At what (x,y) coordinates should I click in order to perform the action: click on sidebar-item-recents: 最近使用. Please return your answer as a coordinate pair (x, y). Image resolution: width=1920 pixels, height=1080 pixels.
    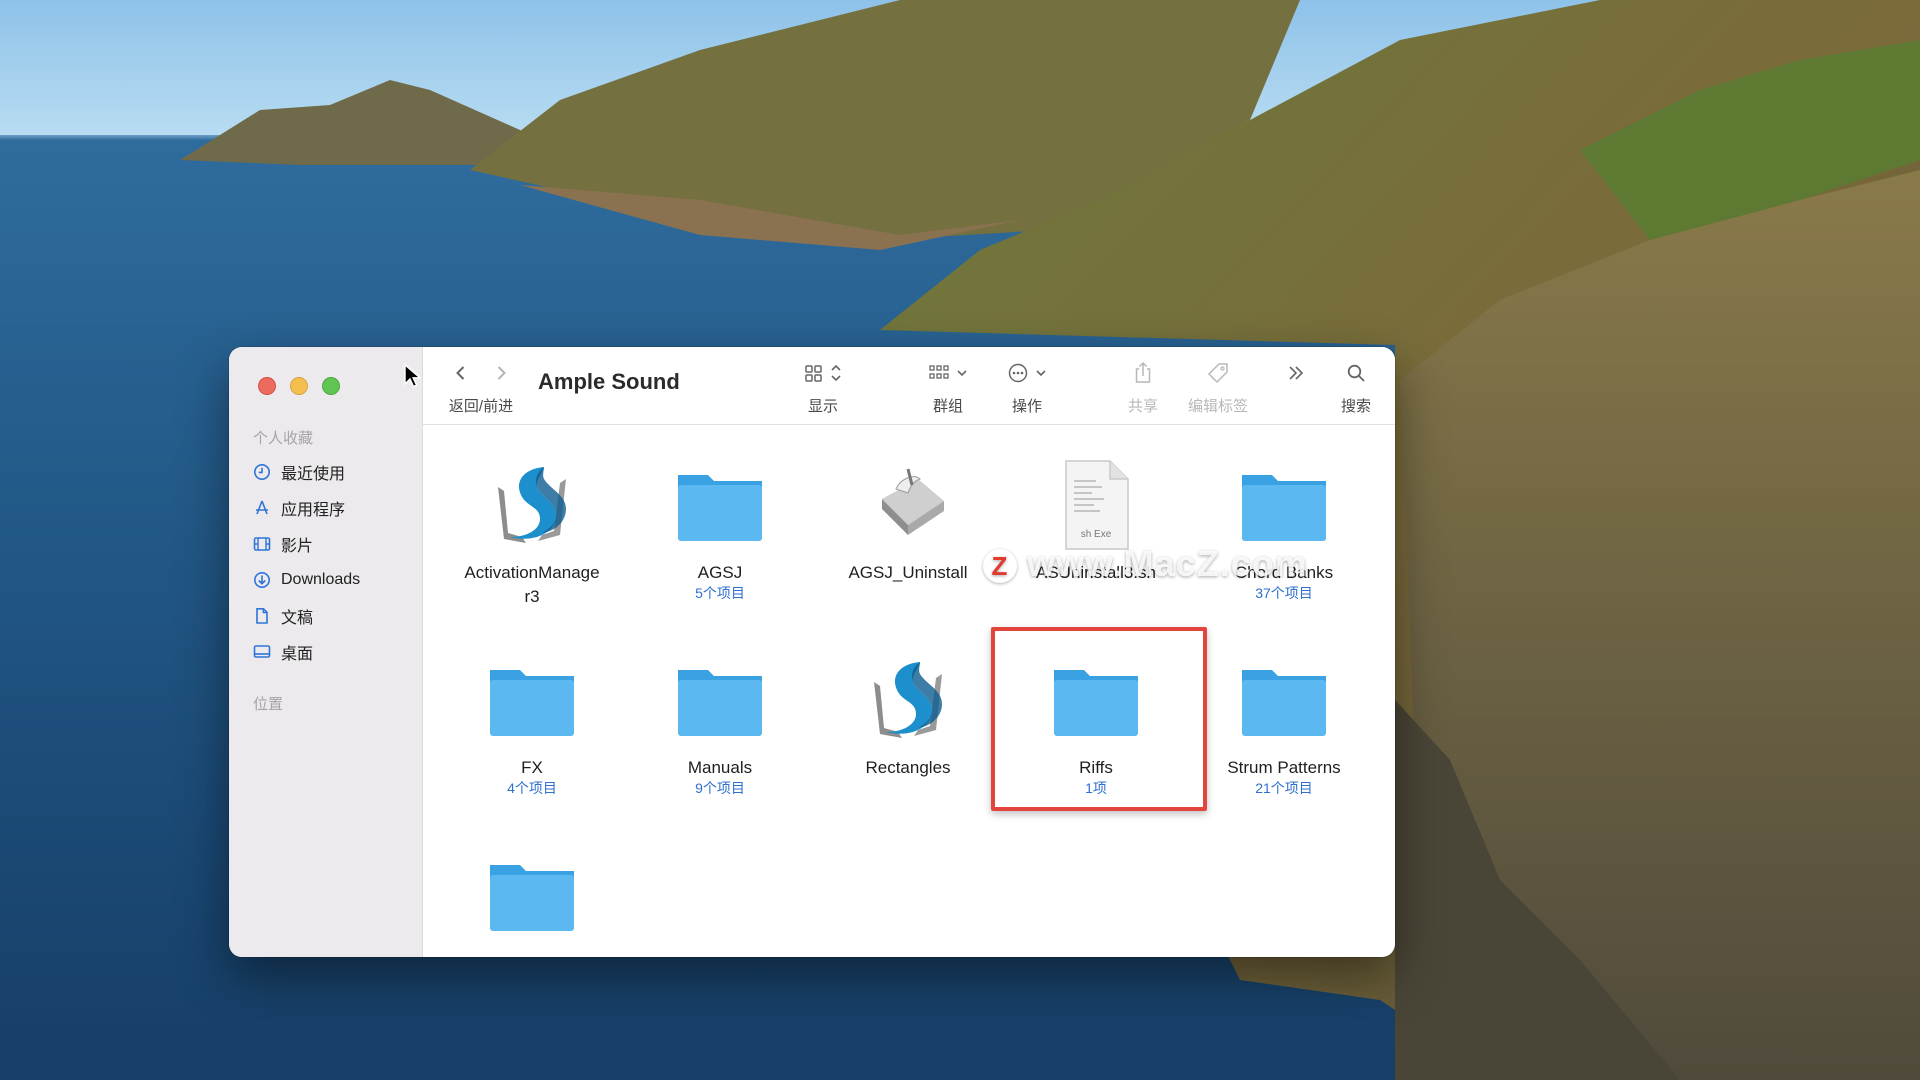
    Looking at the image, I should click on (306, 472).